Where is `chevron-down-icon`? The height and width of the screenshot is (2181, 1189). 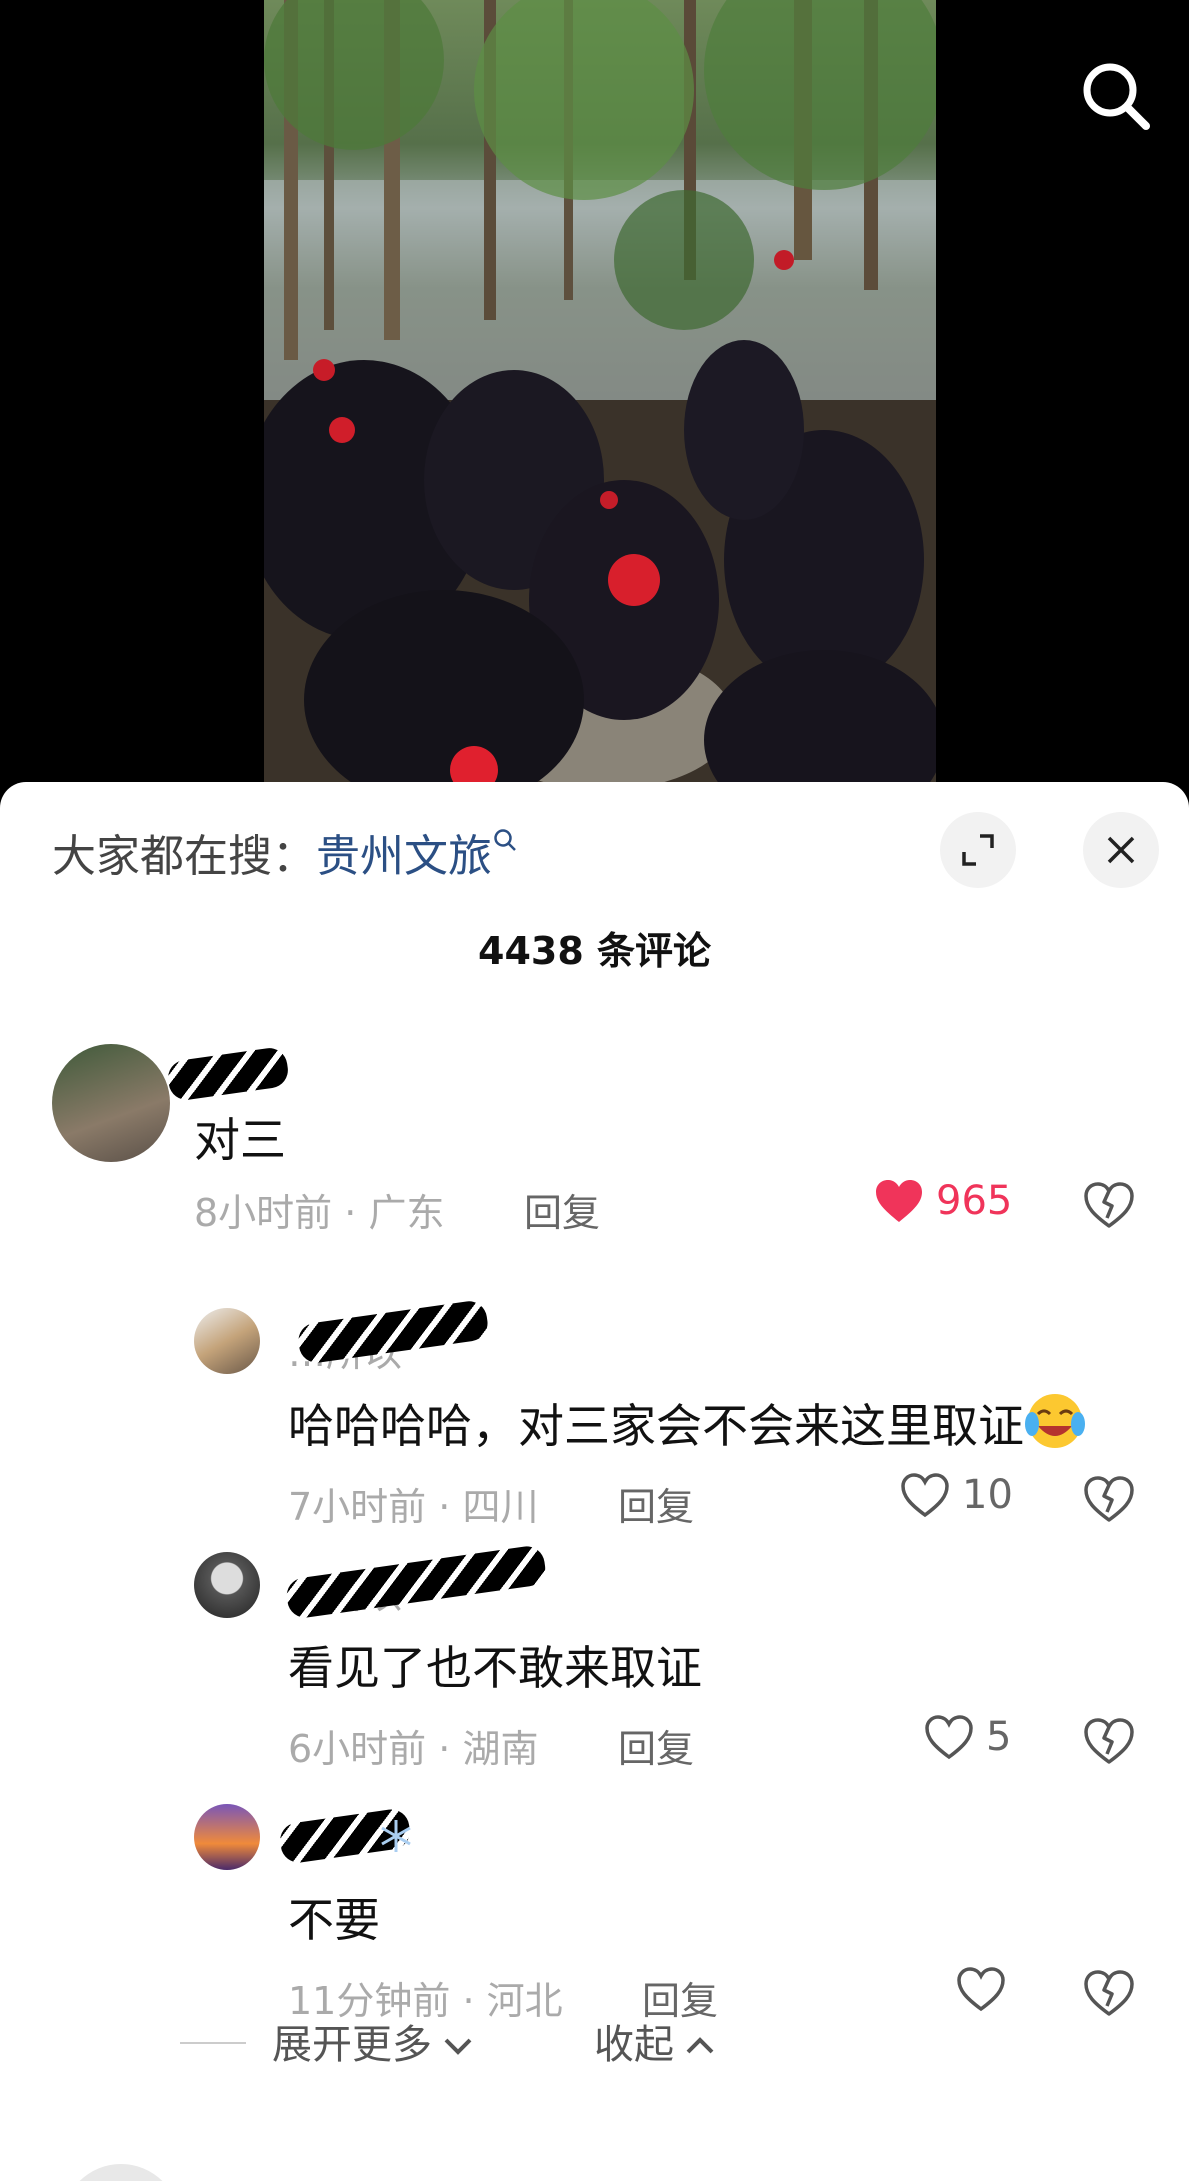
chevron-down-icon is located at coordinates (458, 2046).